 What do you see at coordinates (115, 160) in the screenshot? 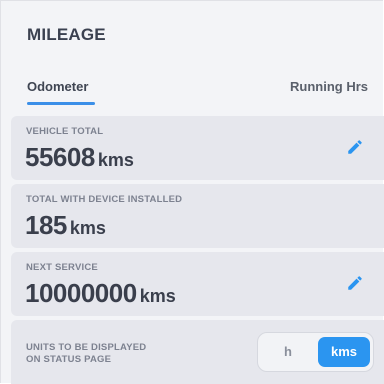
I see `vehicle-total-unit: kms` at bounding box center [115, 160].